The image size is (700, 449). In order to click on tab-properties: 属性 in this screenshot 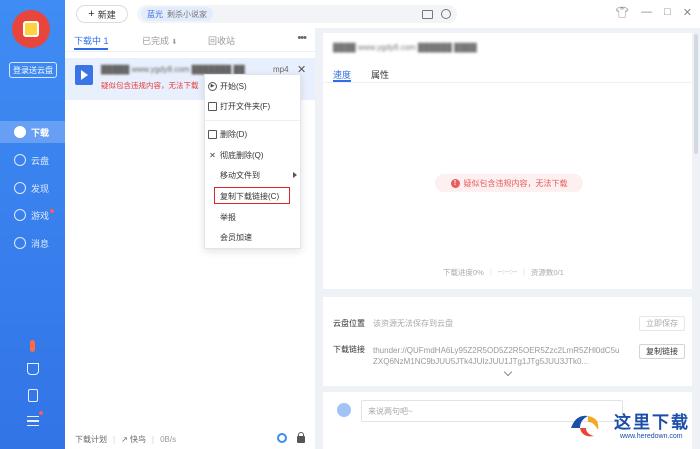, I will do `click(380, 74)`.